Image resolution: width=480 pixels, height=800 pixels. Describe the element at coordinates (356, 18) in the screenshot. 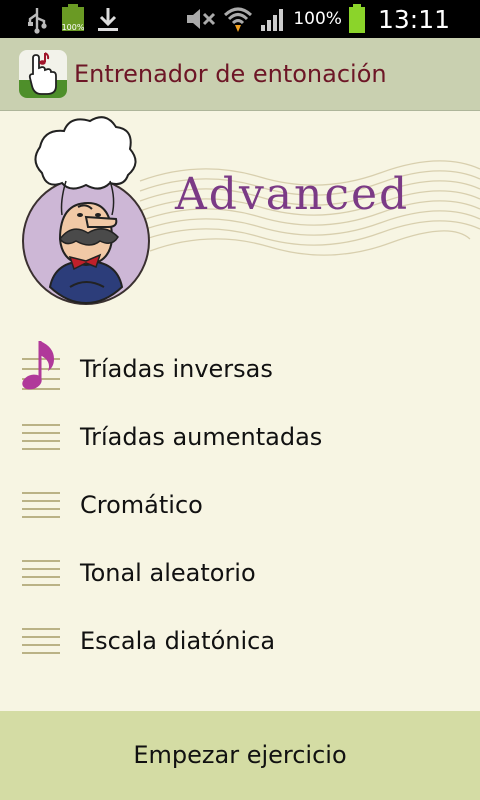

I see `battery-icon` at that location.